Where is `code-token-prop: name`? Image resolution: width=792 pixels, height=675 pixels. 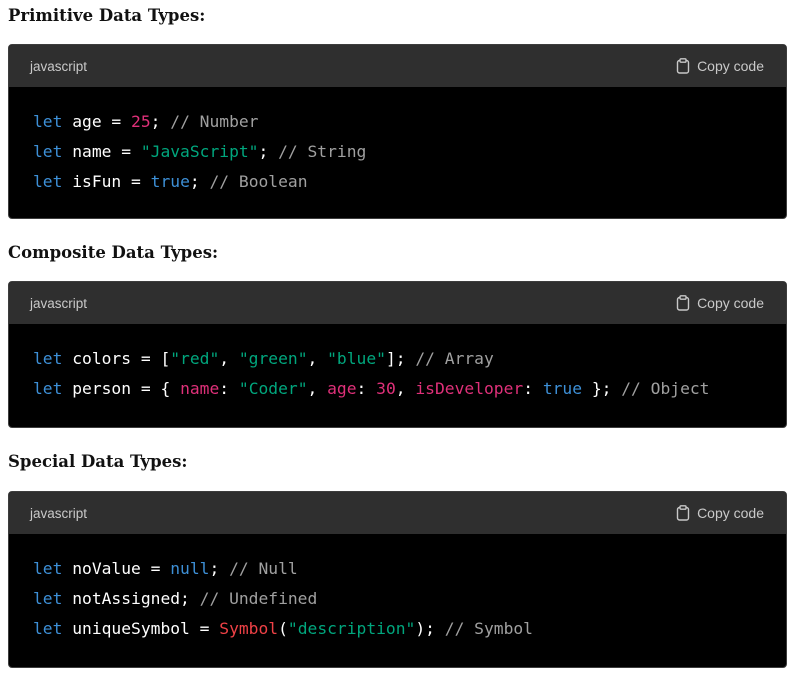 code-token-prop: name is located at coordinates (200, 388).